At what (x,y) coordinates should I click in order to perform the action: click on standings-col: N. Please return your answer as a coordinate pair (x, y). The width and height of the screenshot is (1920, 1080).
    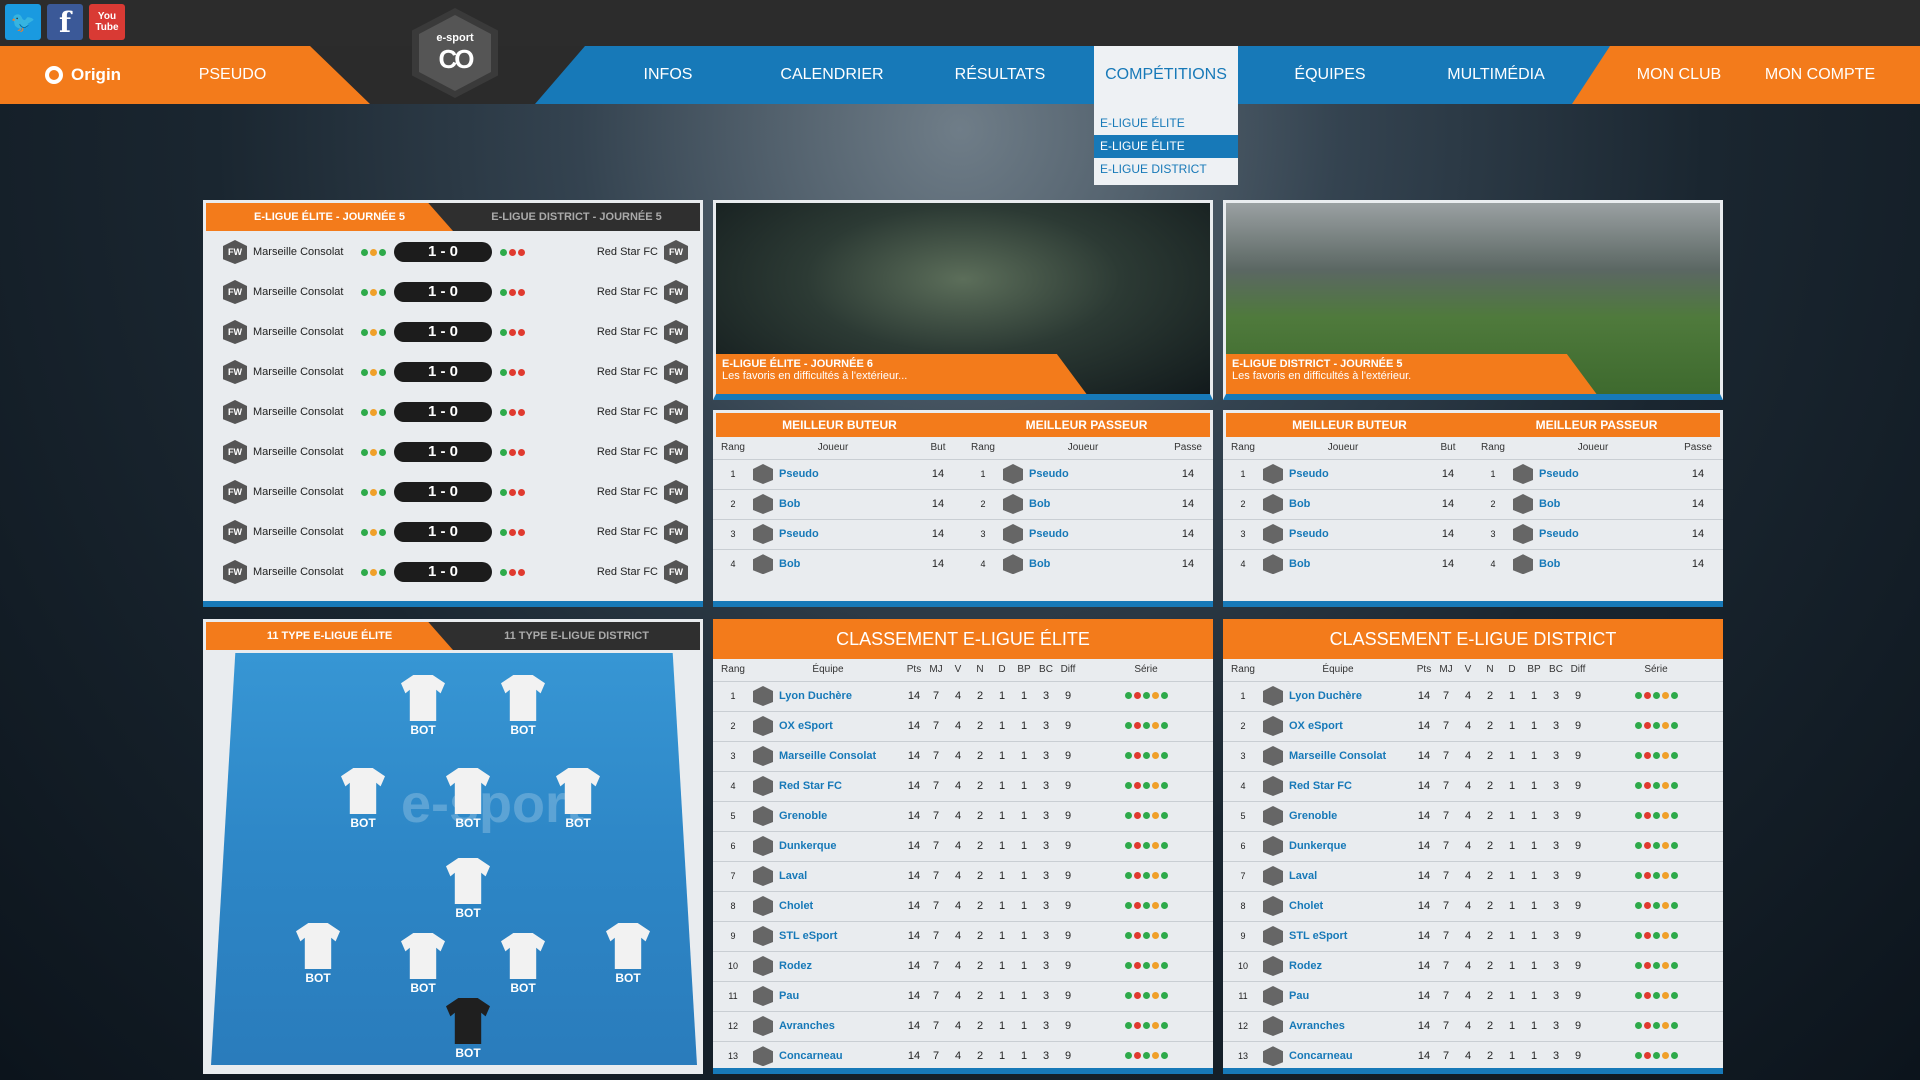
    Looking at the image, I should click on (1490, 670).